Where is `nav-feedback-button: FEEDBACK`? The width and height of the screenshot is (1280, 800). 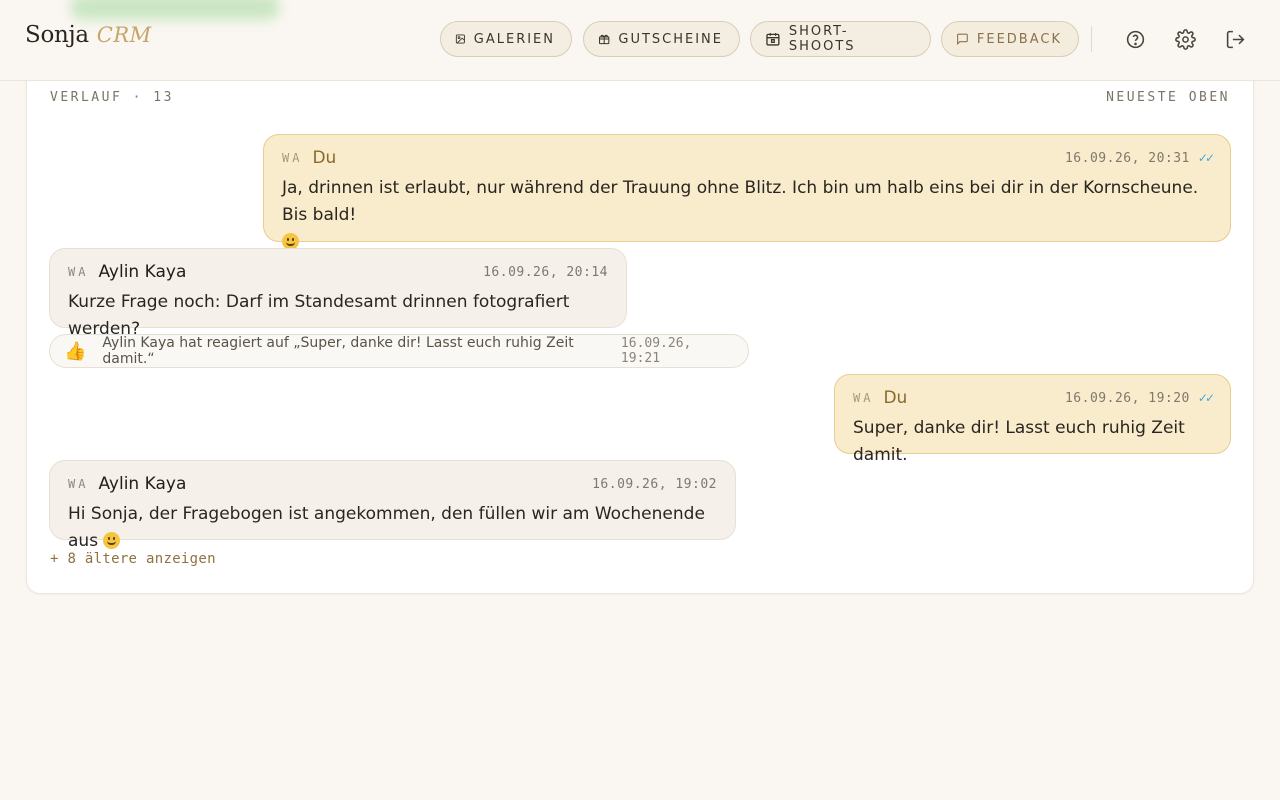
nav-feedback-button: FEEDBACK is located at coordinates (1010, 39).